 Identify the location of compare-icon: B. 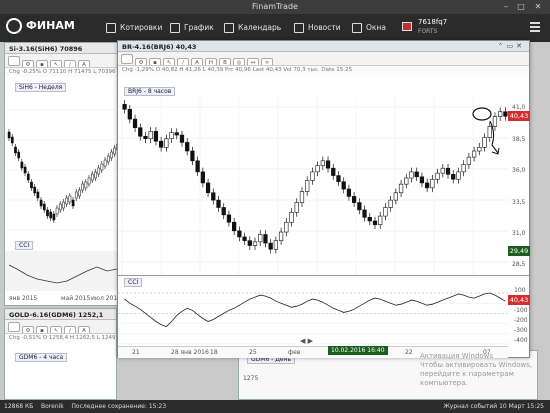
(225, 61).